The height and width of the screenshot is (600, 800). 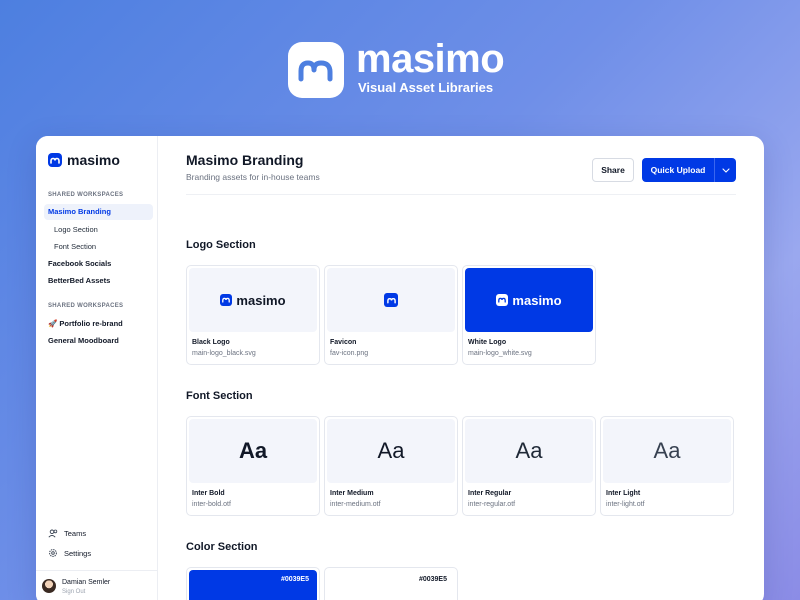 What do you see at coordinates (73, 592) in the screenshot?
I see `sign-out-link: Sign Out` at bounding box center [73, 592].